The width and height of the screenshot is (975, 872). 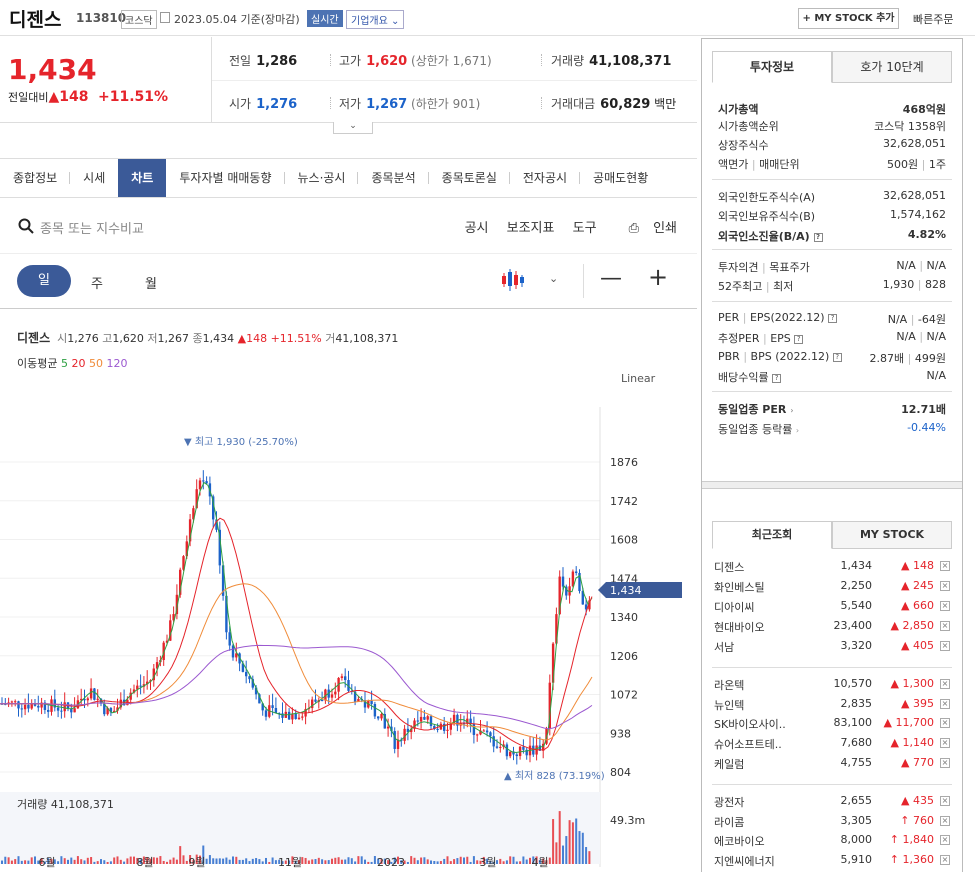 What do you see at coordinates (832, 567) in the screenshot?
I see `recent-item: 디젠스 1,434 ▲ 148 ×` at bounding box center [832, 567].